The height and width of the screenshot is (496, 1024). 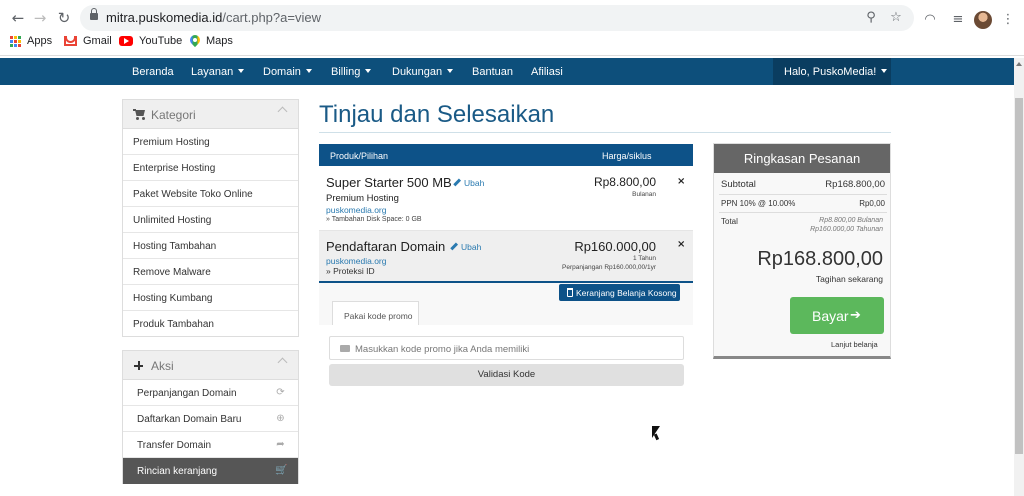 I want to click on kategori-header: Kategori, so click(x=210, y=114).